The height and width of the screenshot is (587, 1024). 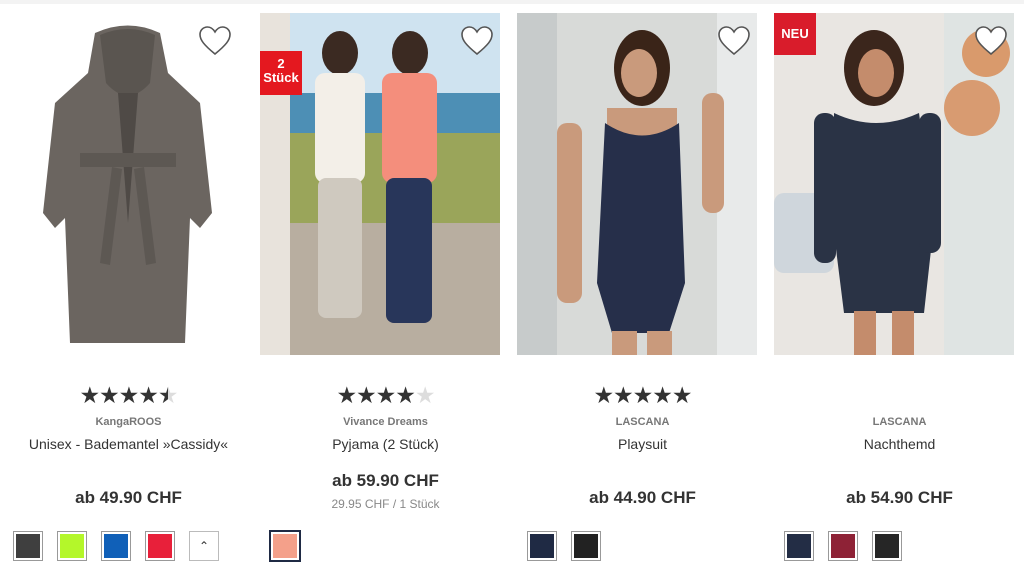 I want to click on chevron-up-icon: ⌃, so click(x=204, y=546).